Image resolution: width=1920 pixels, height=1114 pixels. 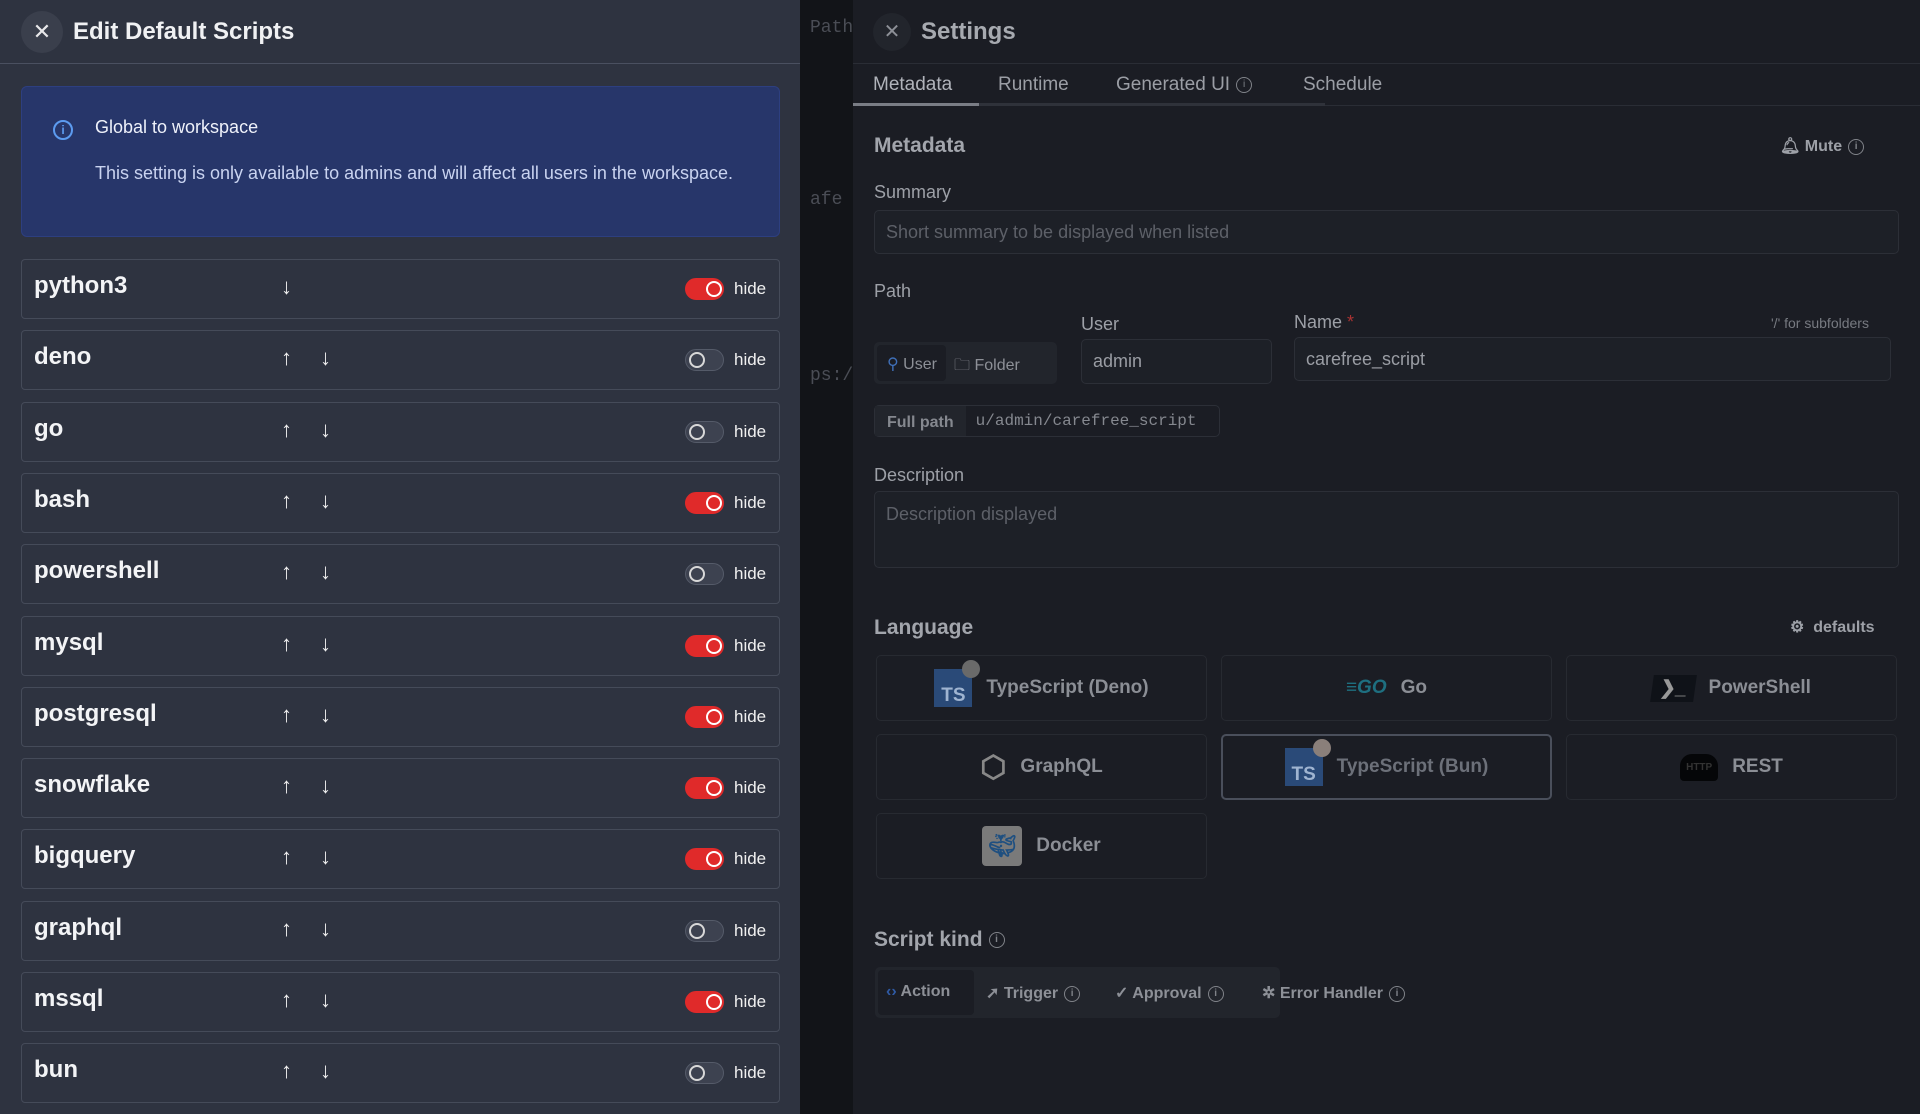 What do you see at coordinates (911, 363) in the screenshot?
I see `owner-user-option: ⚲ User` at bounding box center [911, 363].